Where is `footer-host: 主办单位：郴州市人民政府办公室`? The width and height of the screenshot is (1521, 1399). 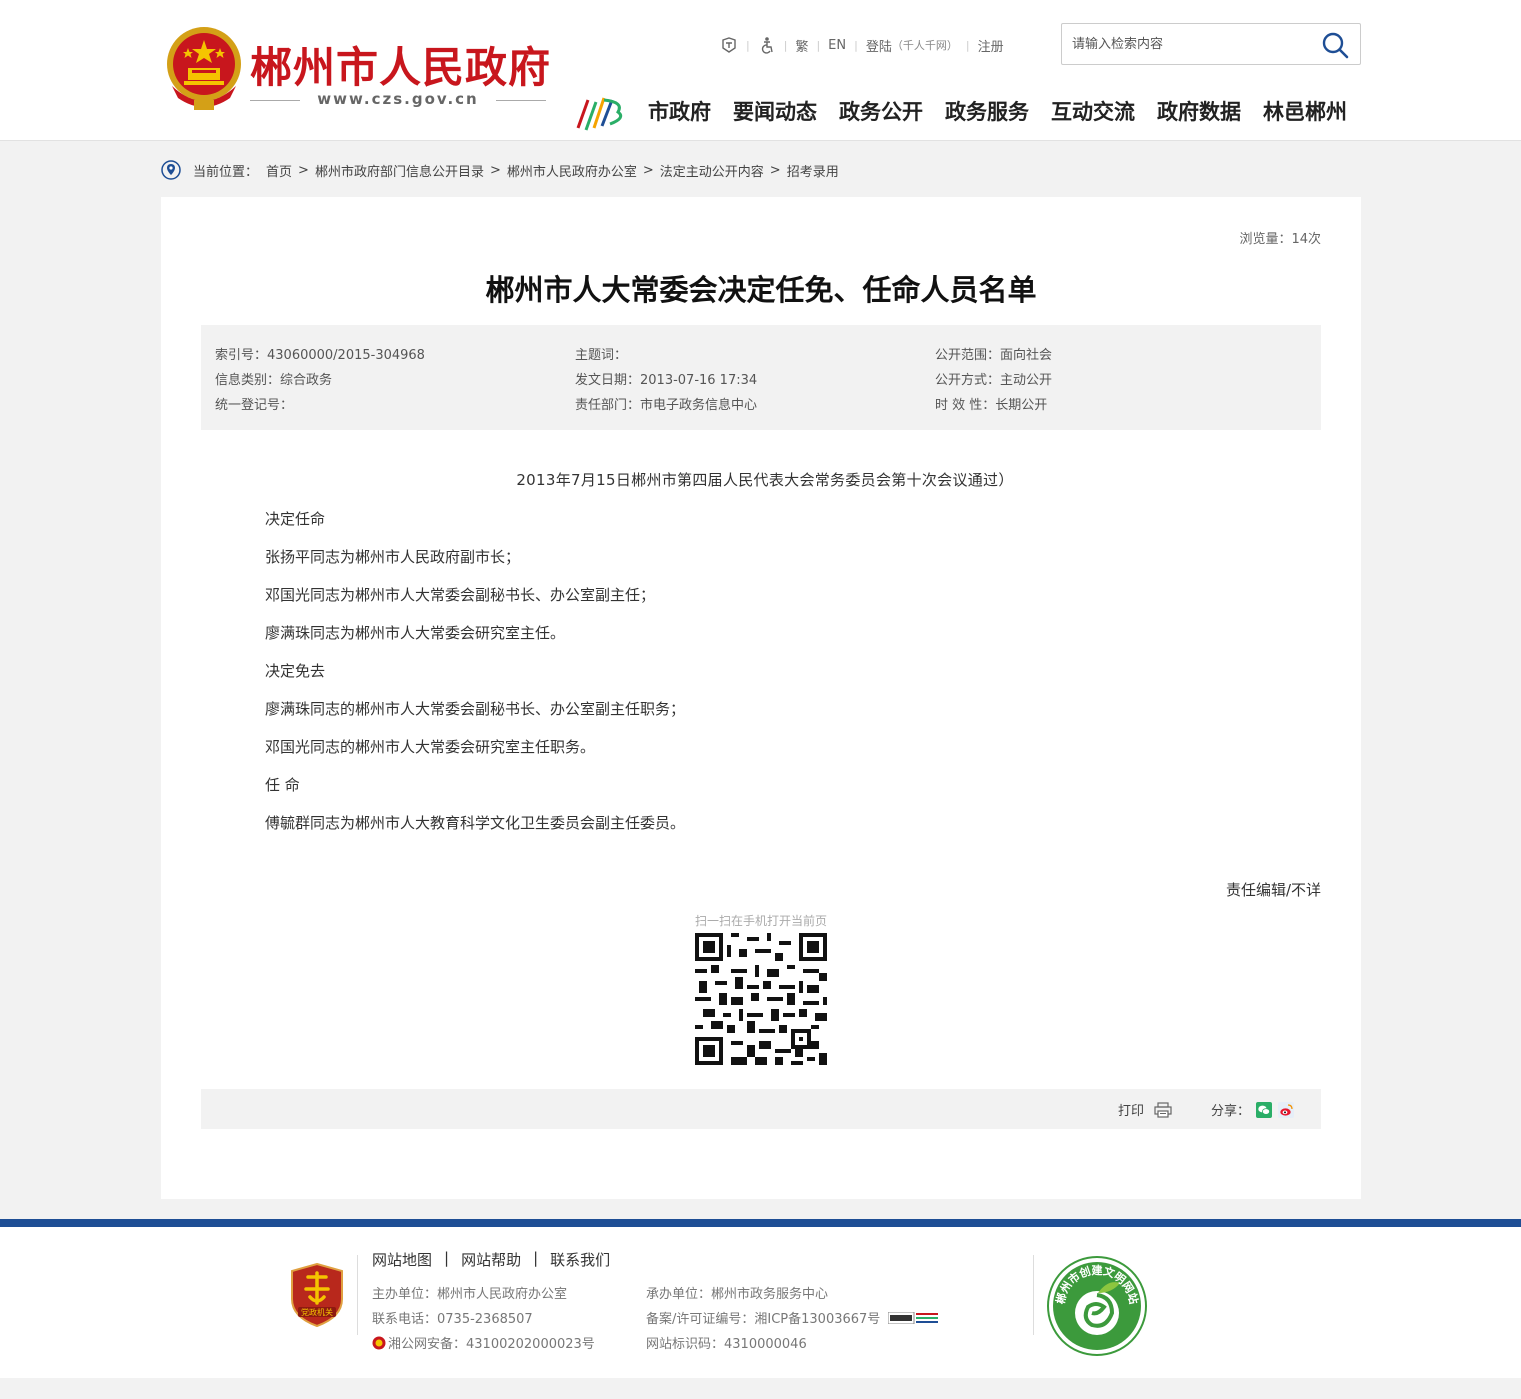
footer-host: 主办单位：郴州市人民政府办公室 is located at coordinates (470, 1294).